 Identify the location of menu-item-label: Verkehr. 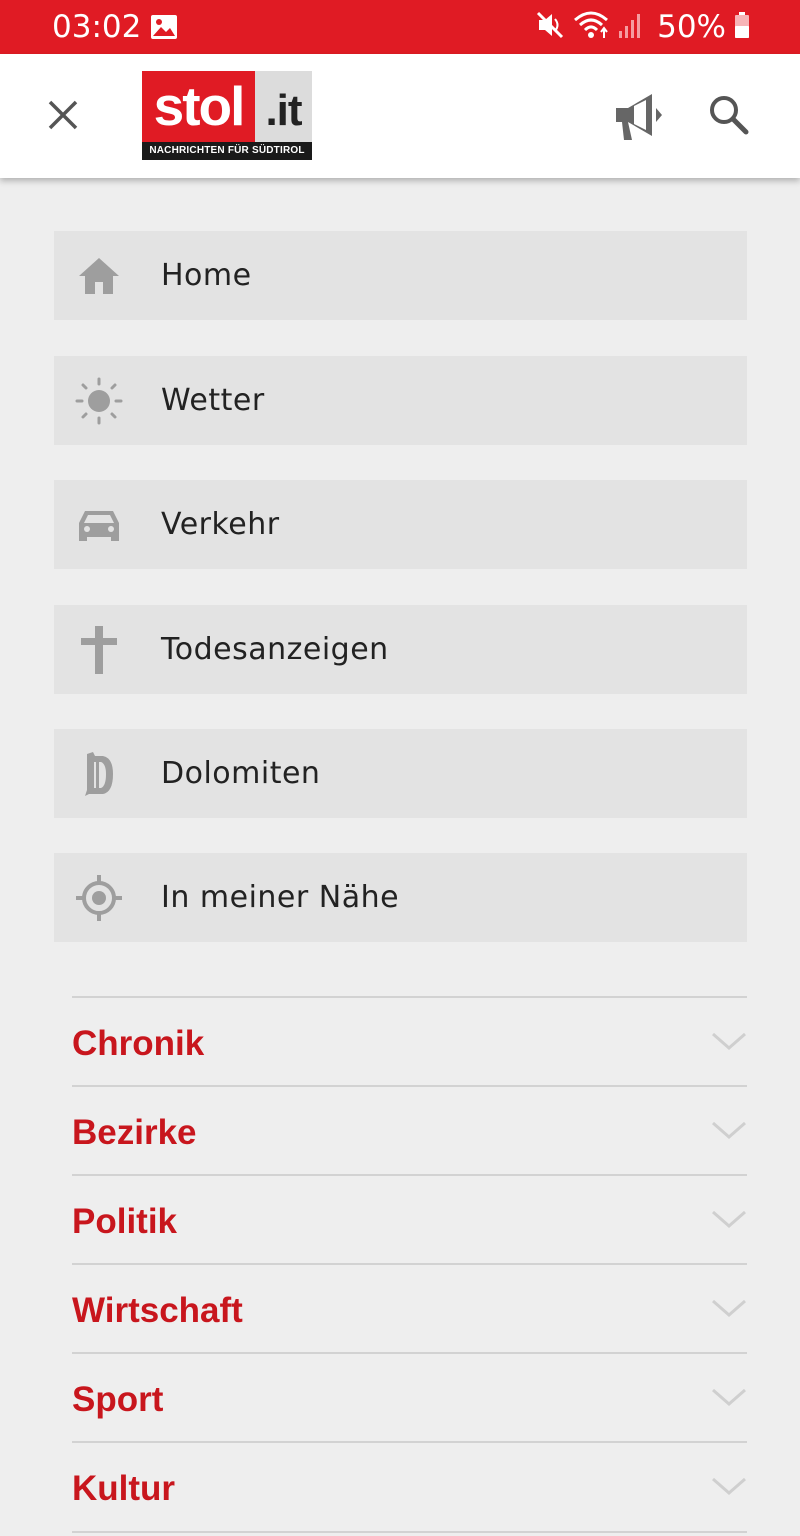
(220, 524).